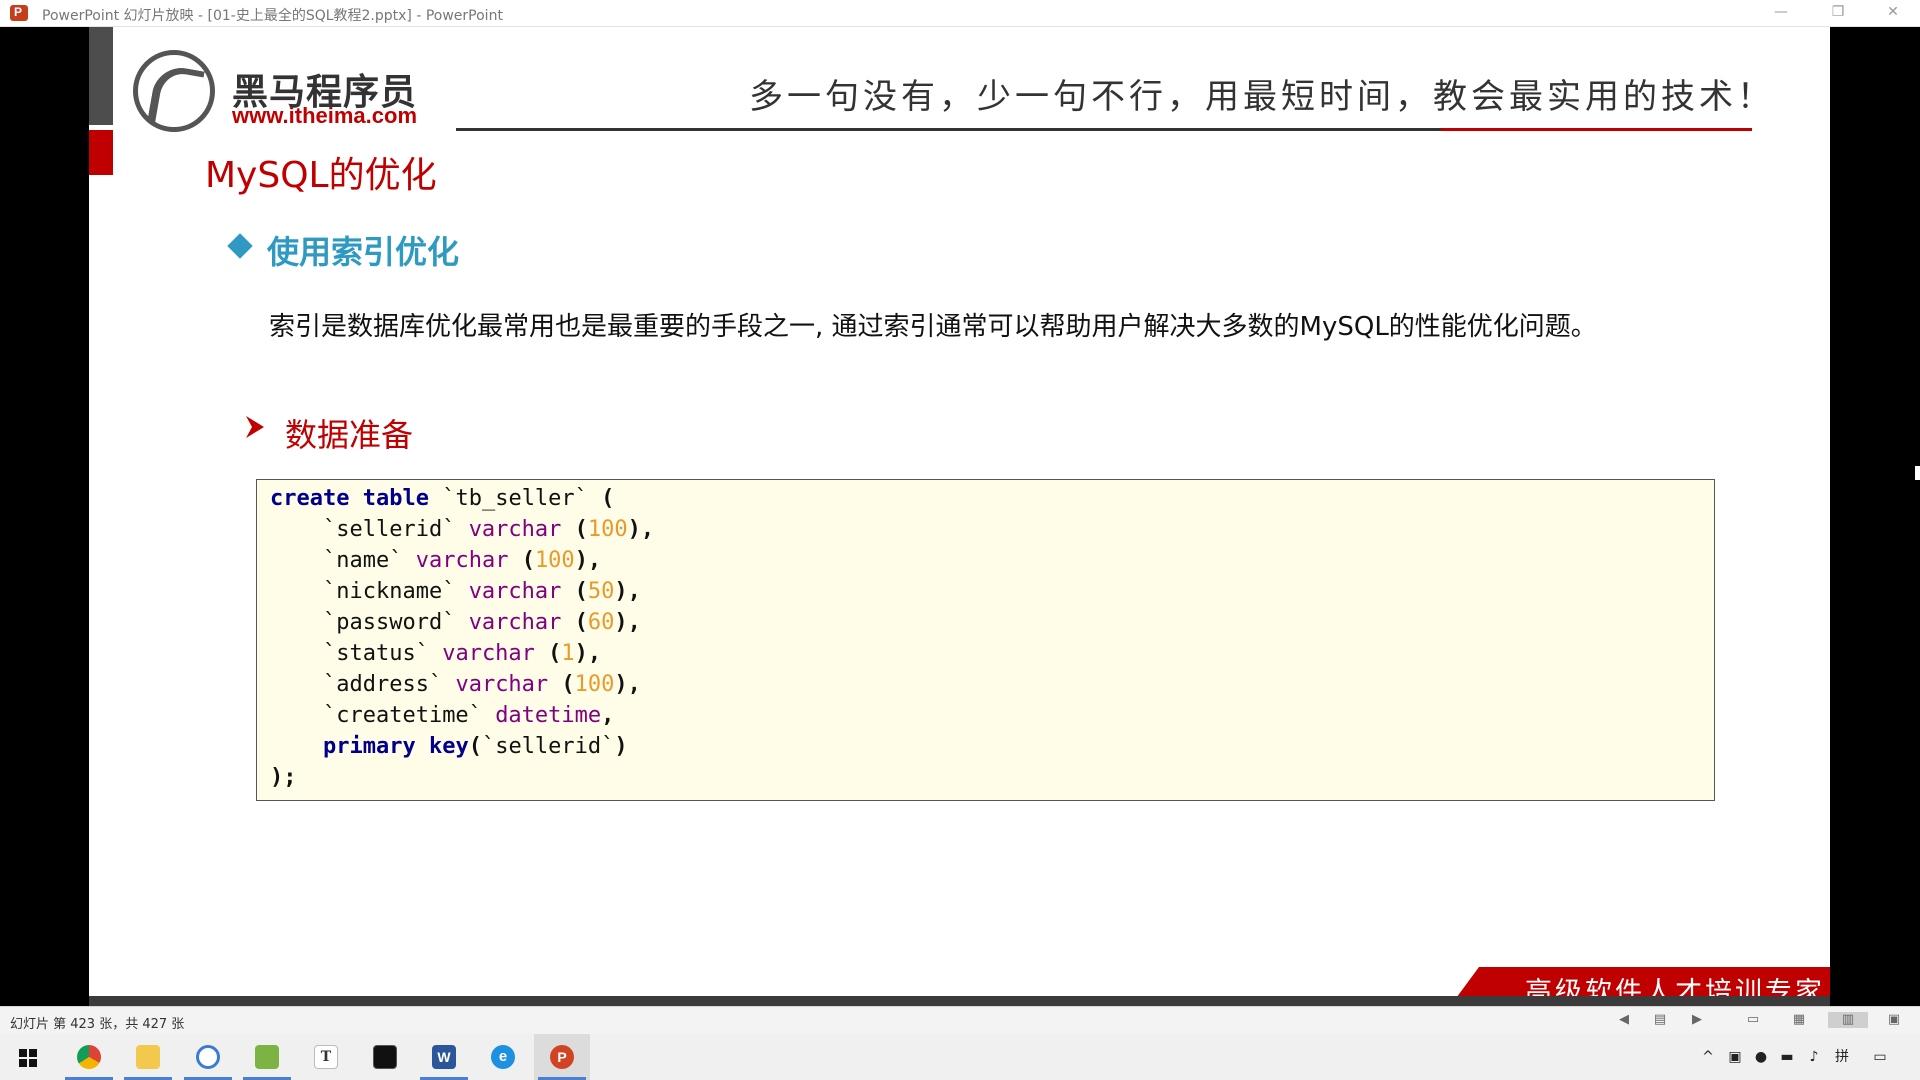 This screenshot has height=1080, width=1920. What do you see at coordinates (959, 1001) in the screenshot?
I see `slide-bottom-bar` at bounding box center [959, 1001].